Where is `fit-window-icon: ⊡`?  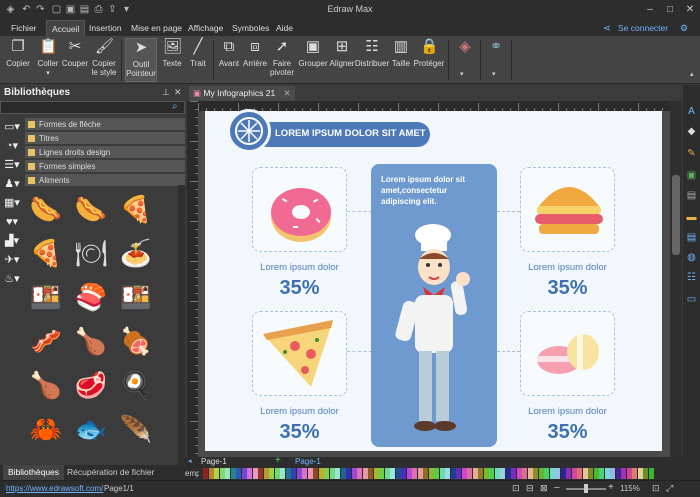
fit-window-icon: ⊡ is located at coordinates (656, 488).